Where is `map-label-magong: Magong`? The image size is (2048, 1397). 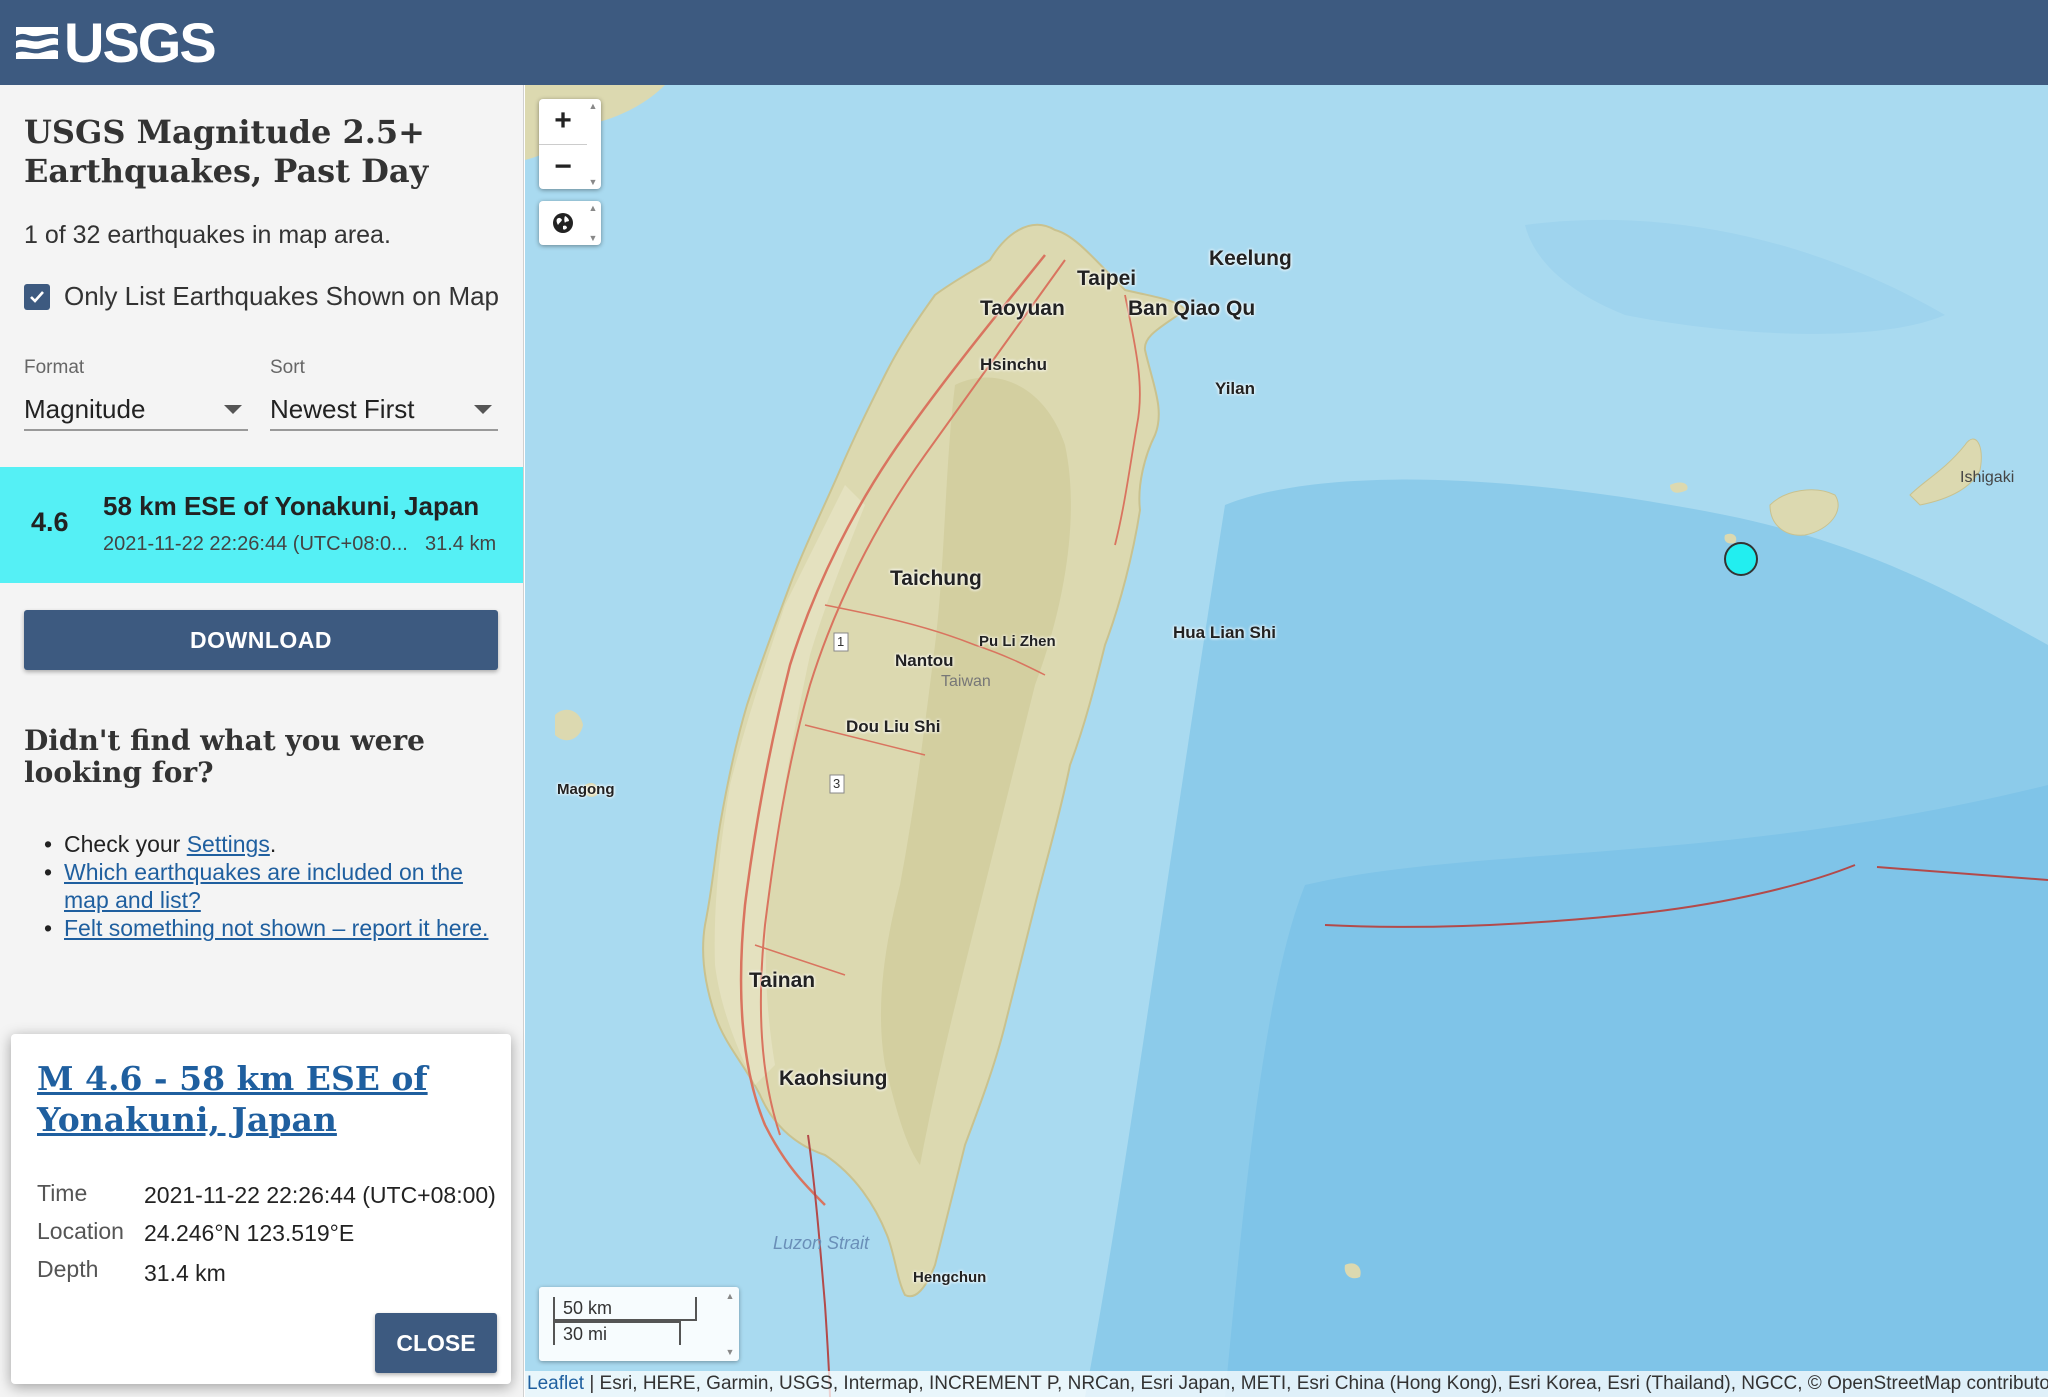 map-label-magong: Magong is located at coordinates (586, 789).